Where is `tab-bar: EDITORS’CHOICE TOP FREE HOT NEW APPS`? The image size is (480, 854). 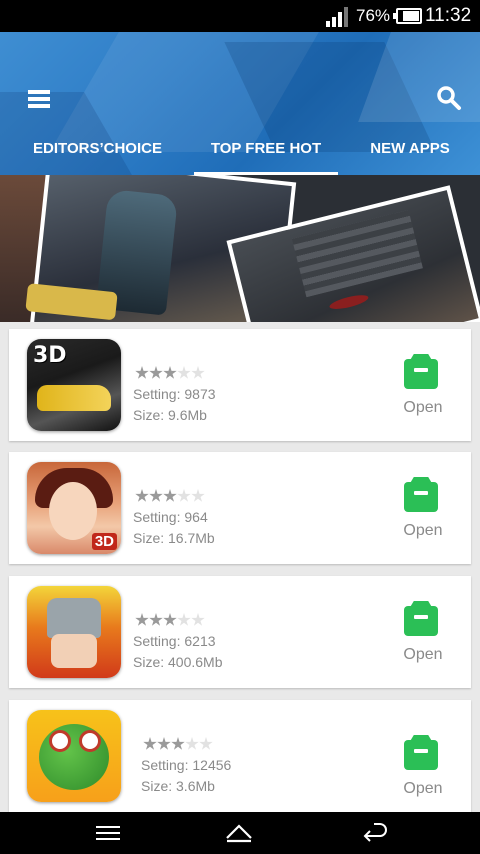 tab-bar: EDITORS’CHOICE TOP FREE HOT NEW APPS is located at coordinates (240, 151).